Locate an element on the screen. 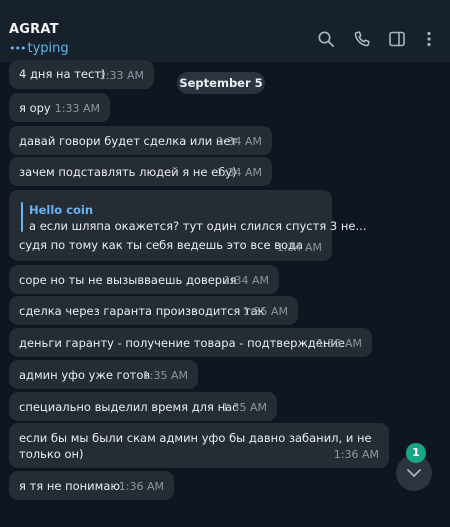 Image resolution: width=450 pixels, height=527 pixels. message-bubble: админ уфо уже готов 1:35 AM is located at coordinates (103, 374).